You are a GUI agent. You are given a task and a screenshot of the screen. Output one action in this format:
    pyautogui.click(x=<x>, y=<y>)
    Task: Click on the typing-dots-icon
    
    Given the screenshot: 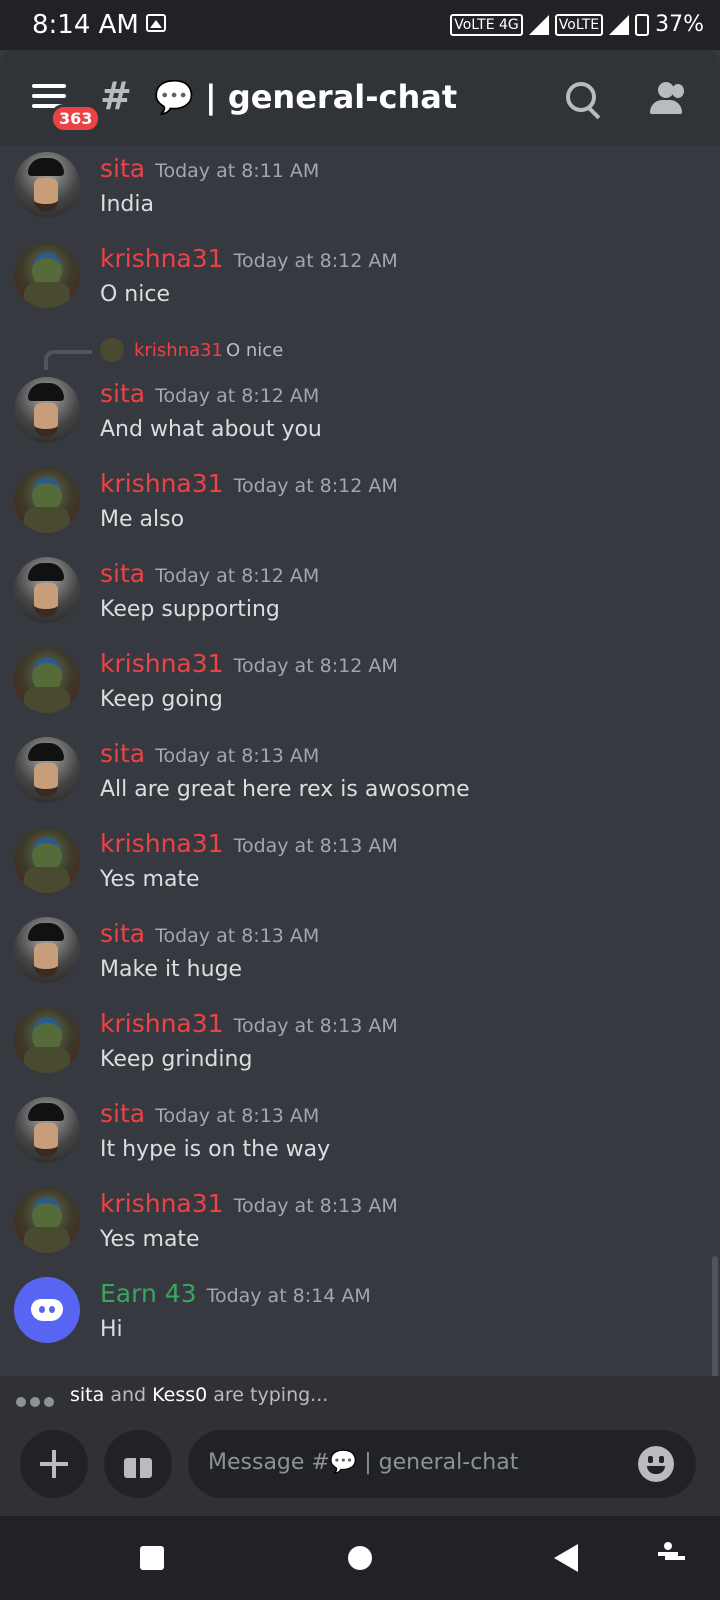 What is the action you would take?
    pyautogui.click(x=37, y=1401)
    